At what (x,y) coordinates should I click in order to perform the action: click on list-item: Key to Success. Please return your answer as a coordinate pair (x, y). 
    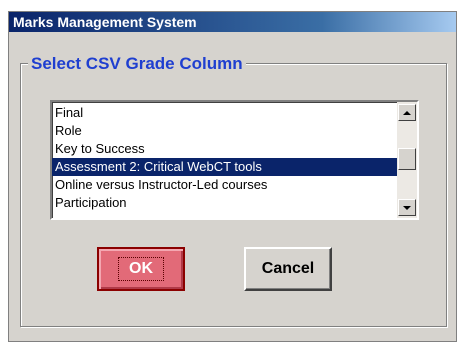
    Looking at the image, I should click on (224, 149).